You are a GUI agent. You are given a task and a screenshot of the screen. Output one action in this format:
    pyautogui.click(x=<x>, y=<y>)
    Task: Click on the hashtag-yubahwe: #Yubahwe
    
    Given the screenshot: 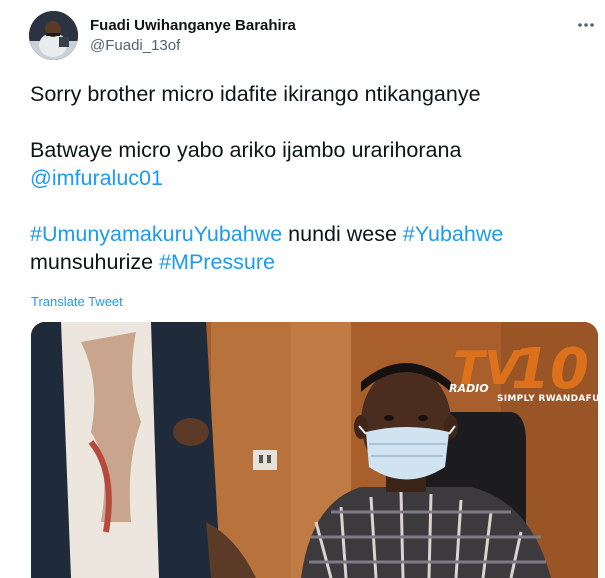 What is the action you would take?
    pyautogui.click(x=453, y=234)
    